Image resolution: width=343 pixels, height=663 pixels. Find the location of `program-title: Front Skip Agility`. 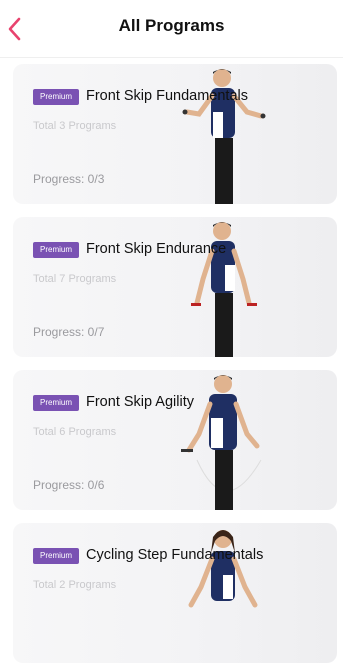

program-title: Front Skip Agility is located at coordinates (140, 402).